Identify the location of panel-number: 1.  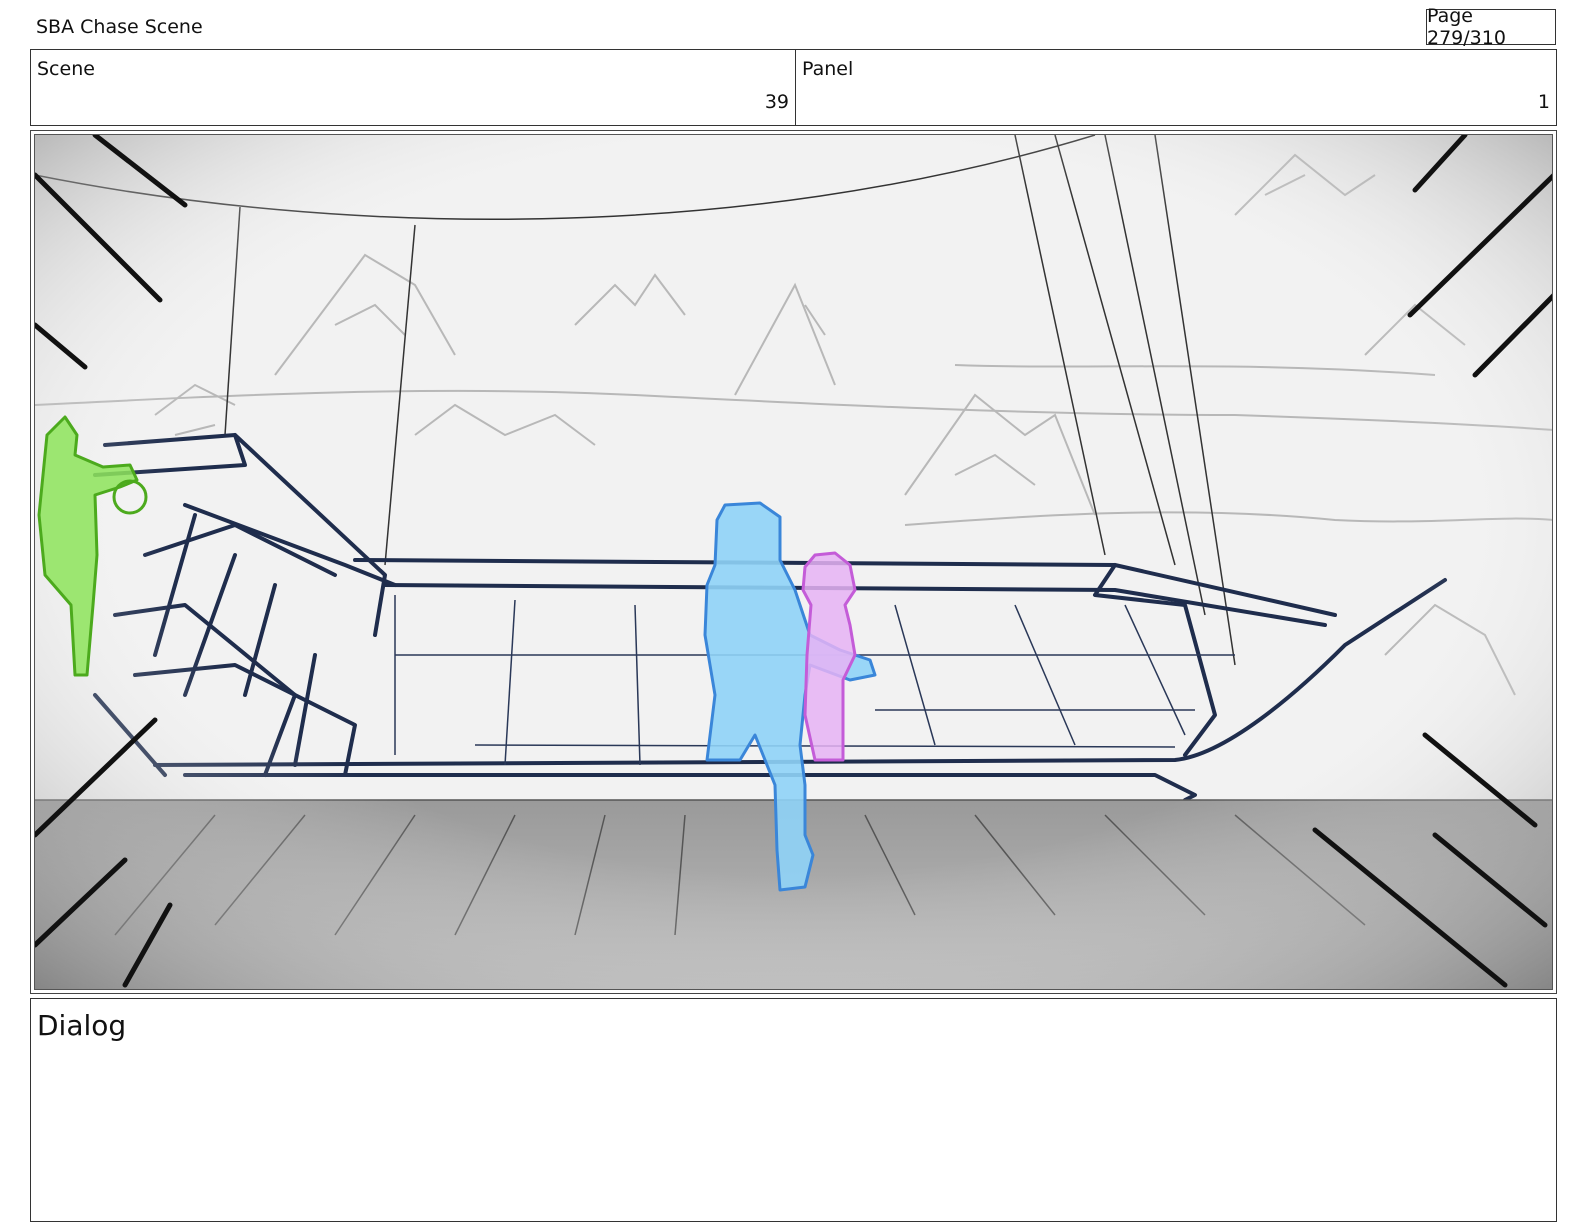
(1543, 102).